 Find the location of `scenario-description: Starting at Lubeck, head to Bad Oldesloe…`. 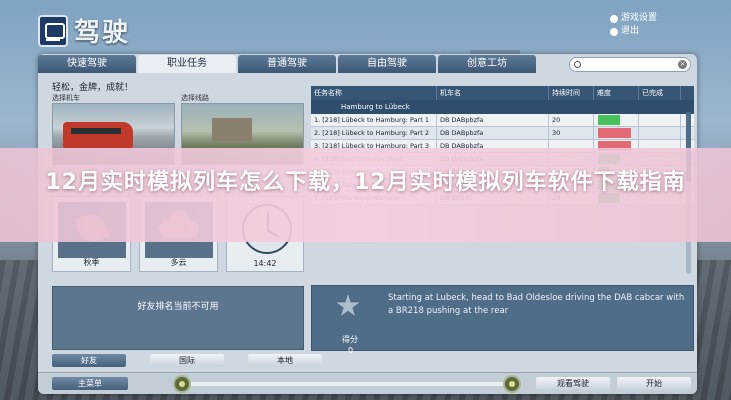

scenario-description: Starting at Lubeck, head to Bad Oldesloe… is located at coordinates (536, 304).